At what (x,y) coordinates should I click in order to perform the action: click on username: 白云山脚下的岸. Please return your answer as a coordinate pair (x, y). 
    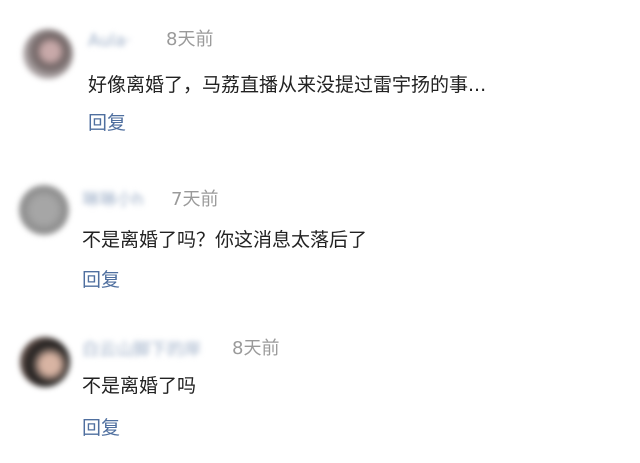
    Looking at the image, I should click on (154, 350).